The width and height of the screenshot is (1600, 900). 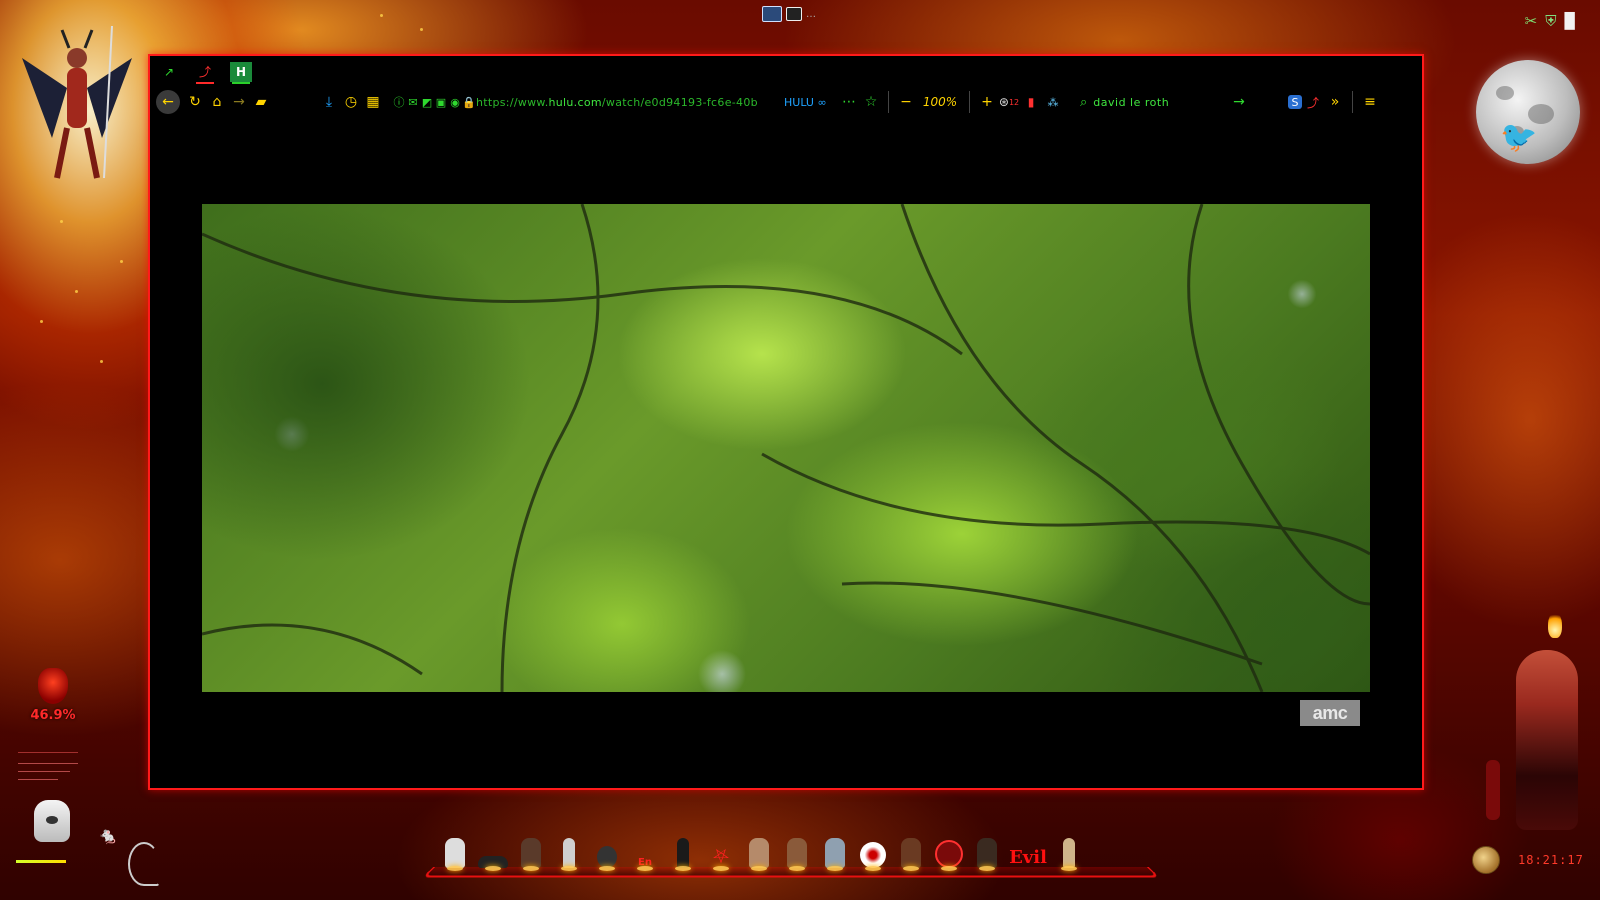 I want to click on bat-icon, so click(x=493, y=850).